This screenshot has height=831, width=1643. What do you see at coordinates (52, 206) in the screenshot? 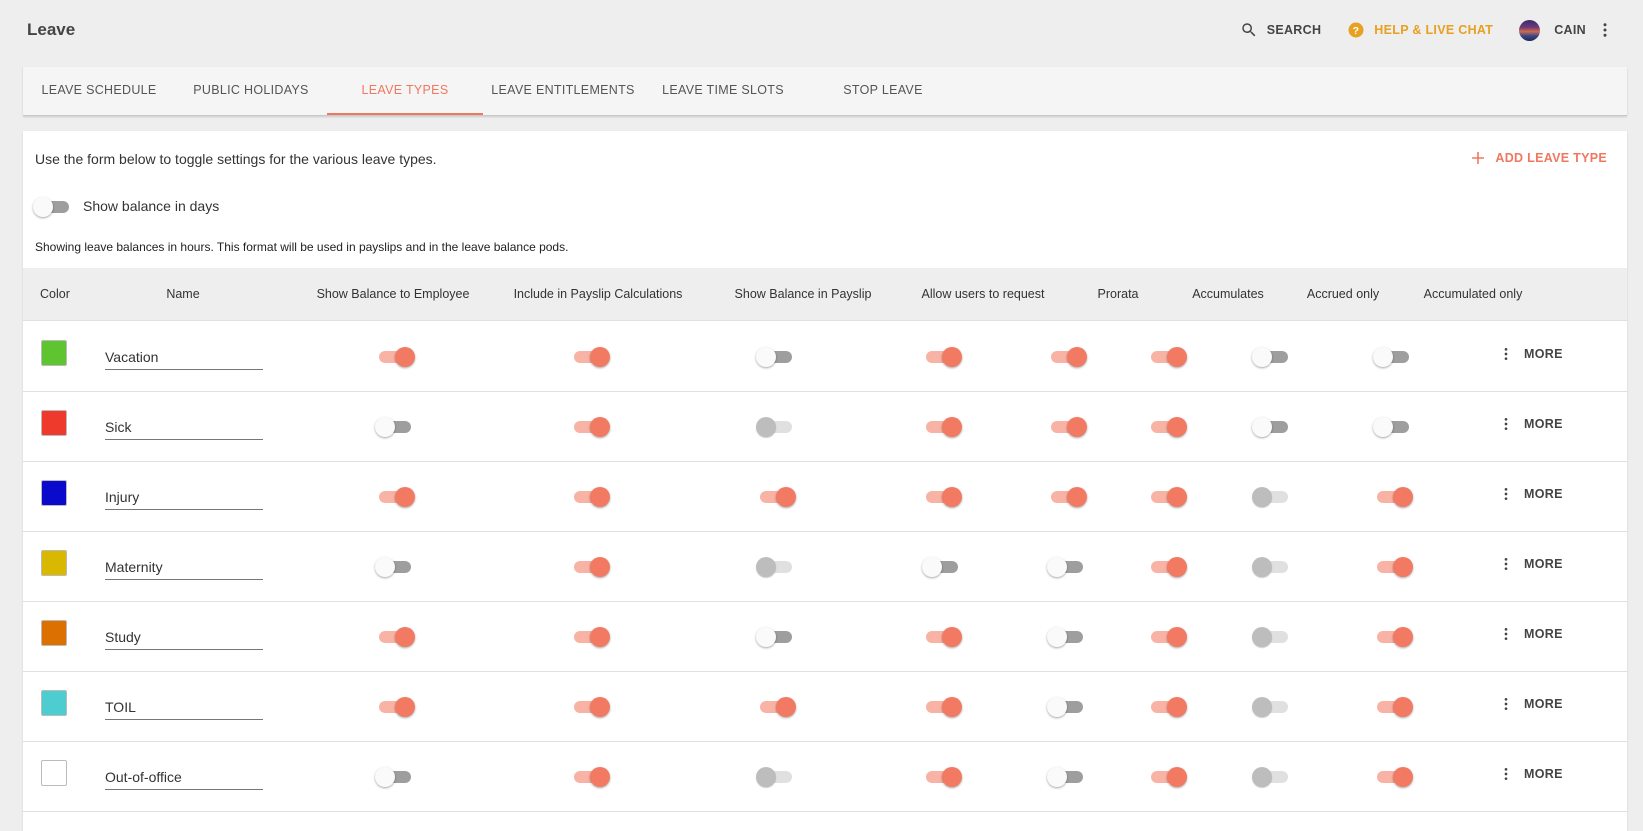
I see `show-balance-toggle` at bounding box center [52, 206].